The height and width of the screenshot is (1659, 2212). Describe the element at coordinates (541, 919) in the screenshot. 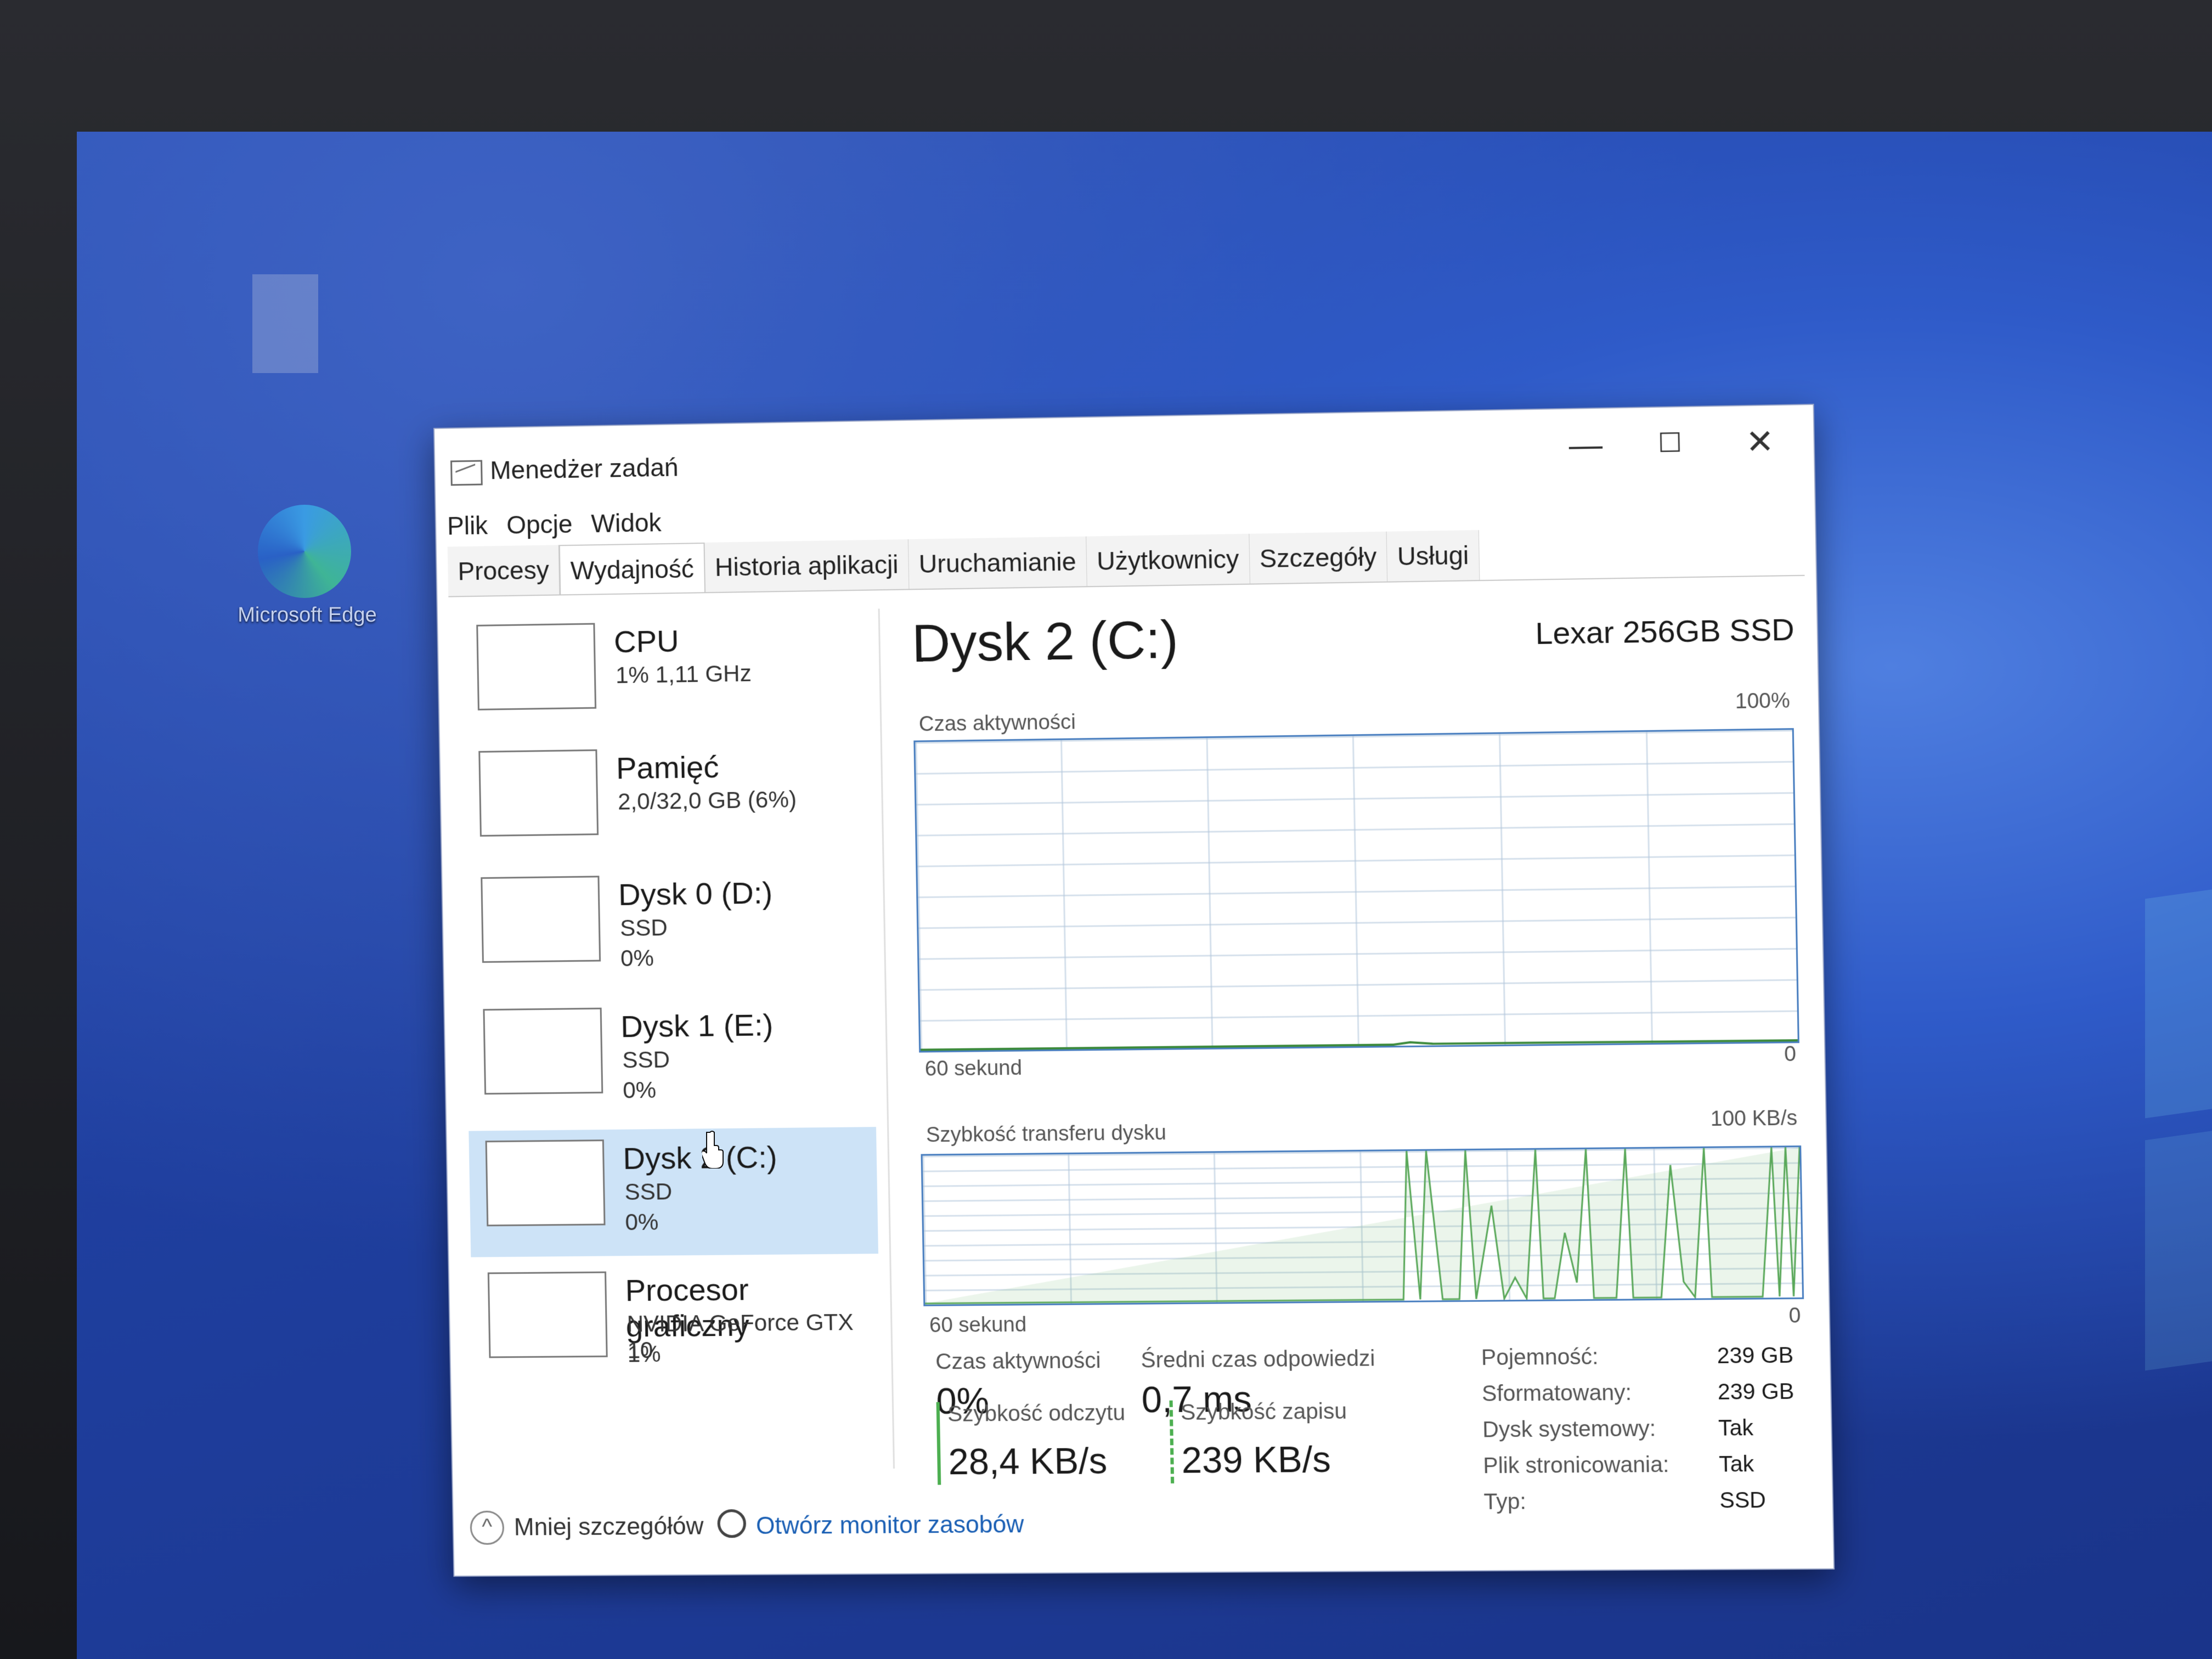

I see `disk0-thumbnail-graph` at that location.